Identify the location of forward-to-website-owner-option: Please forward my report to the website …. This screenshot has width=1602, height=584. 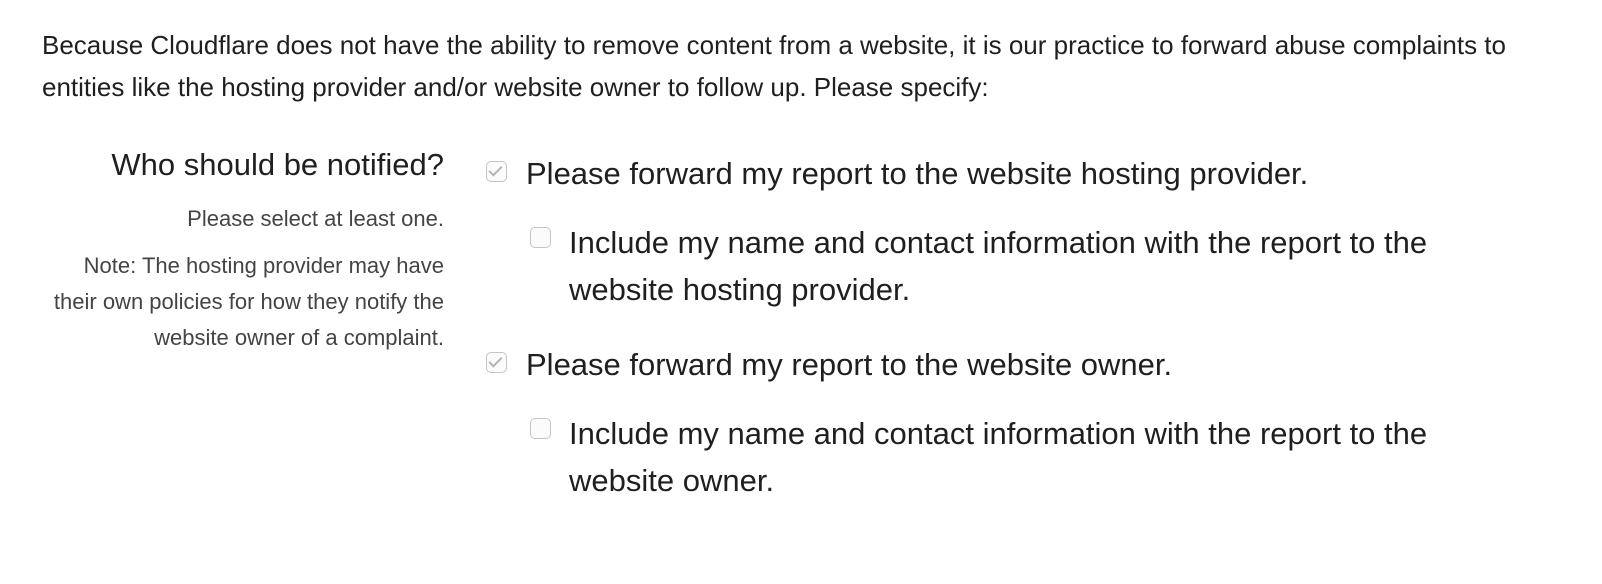
(1026, 364).